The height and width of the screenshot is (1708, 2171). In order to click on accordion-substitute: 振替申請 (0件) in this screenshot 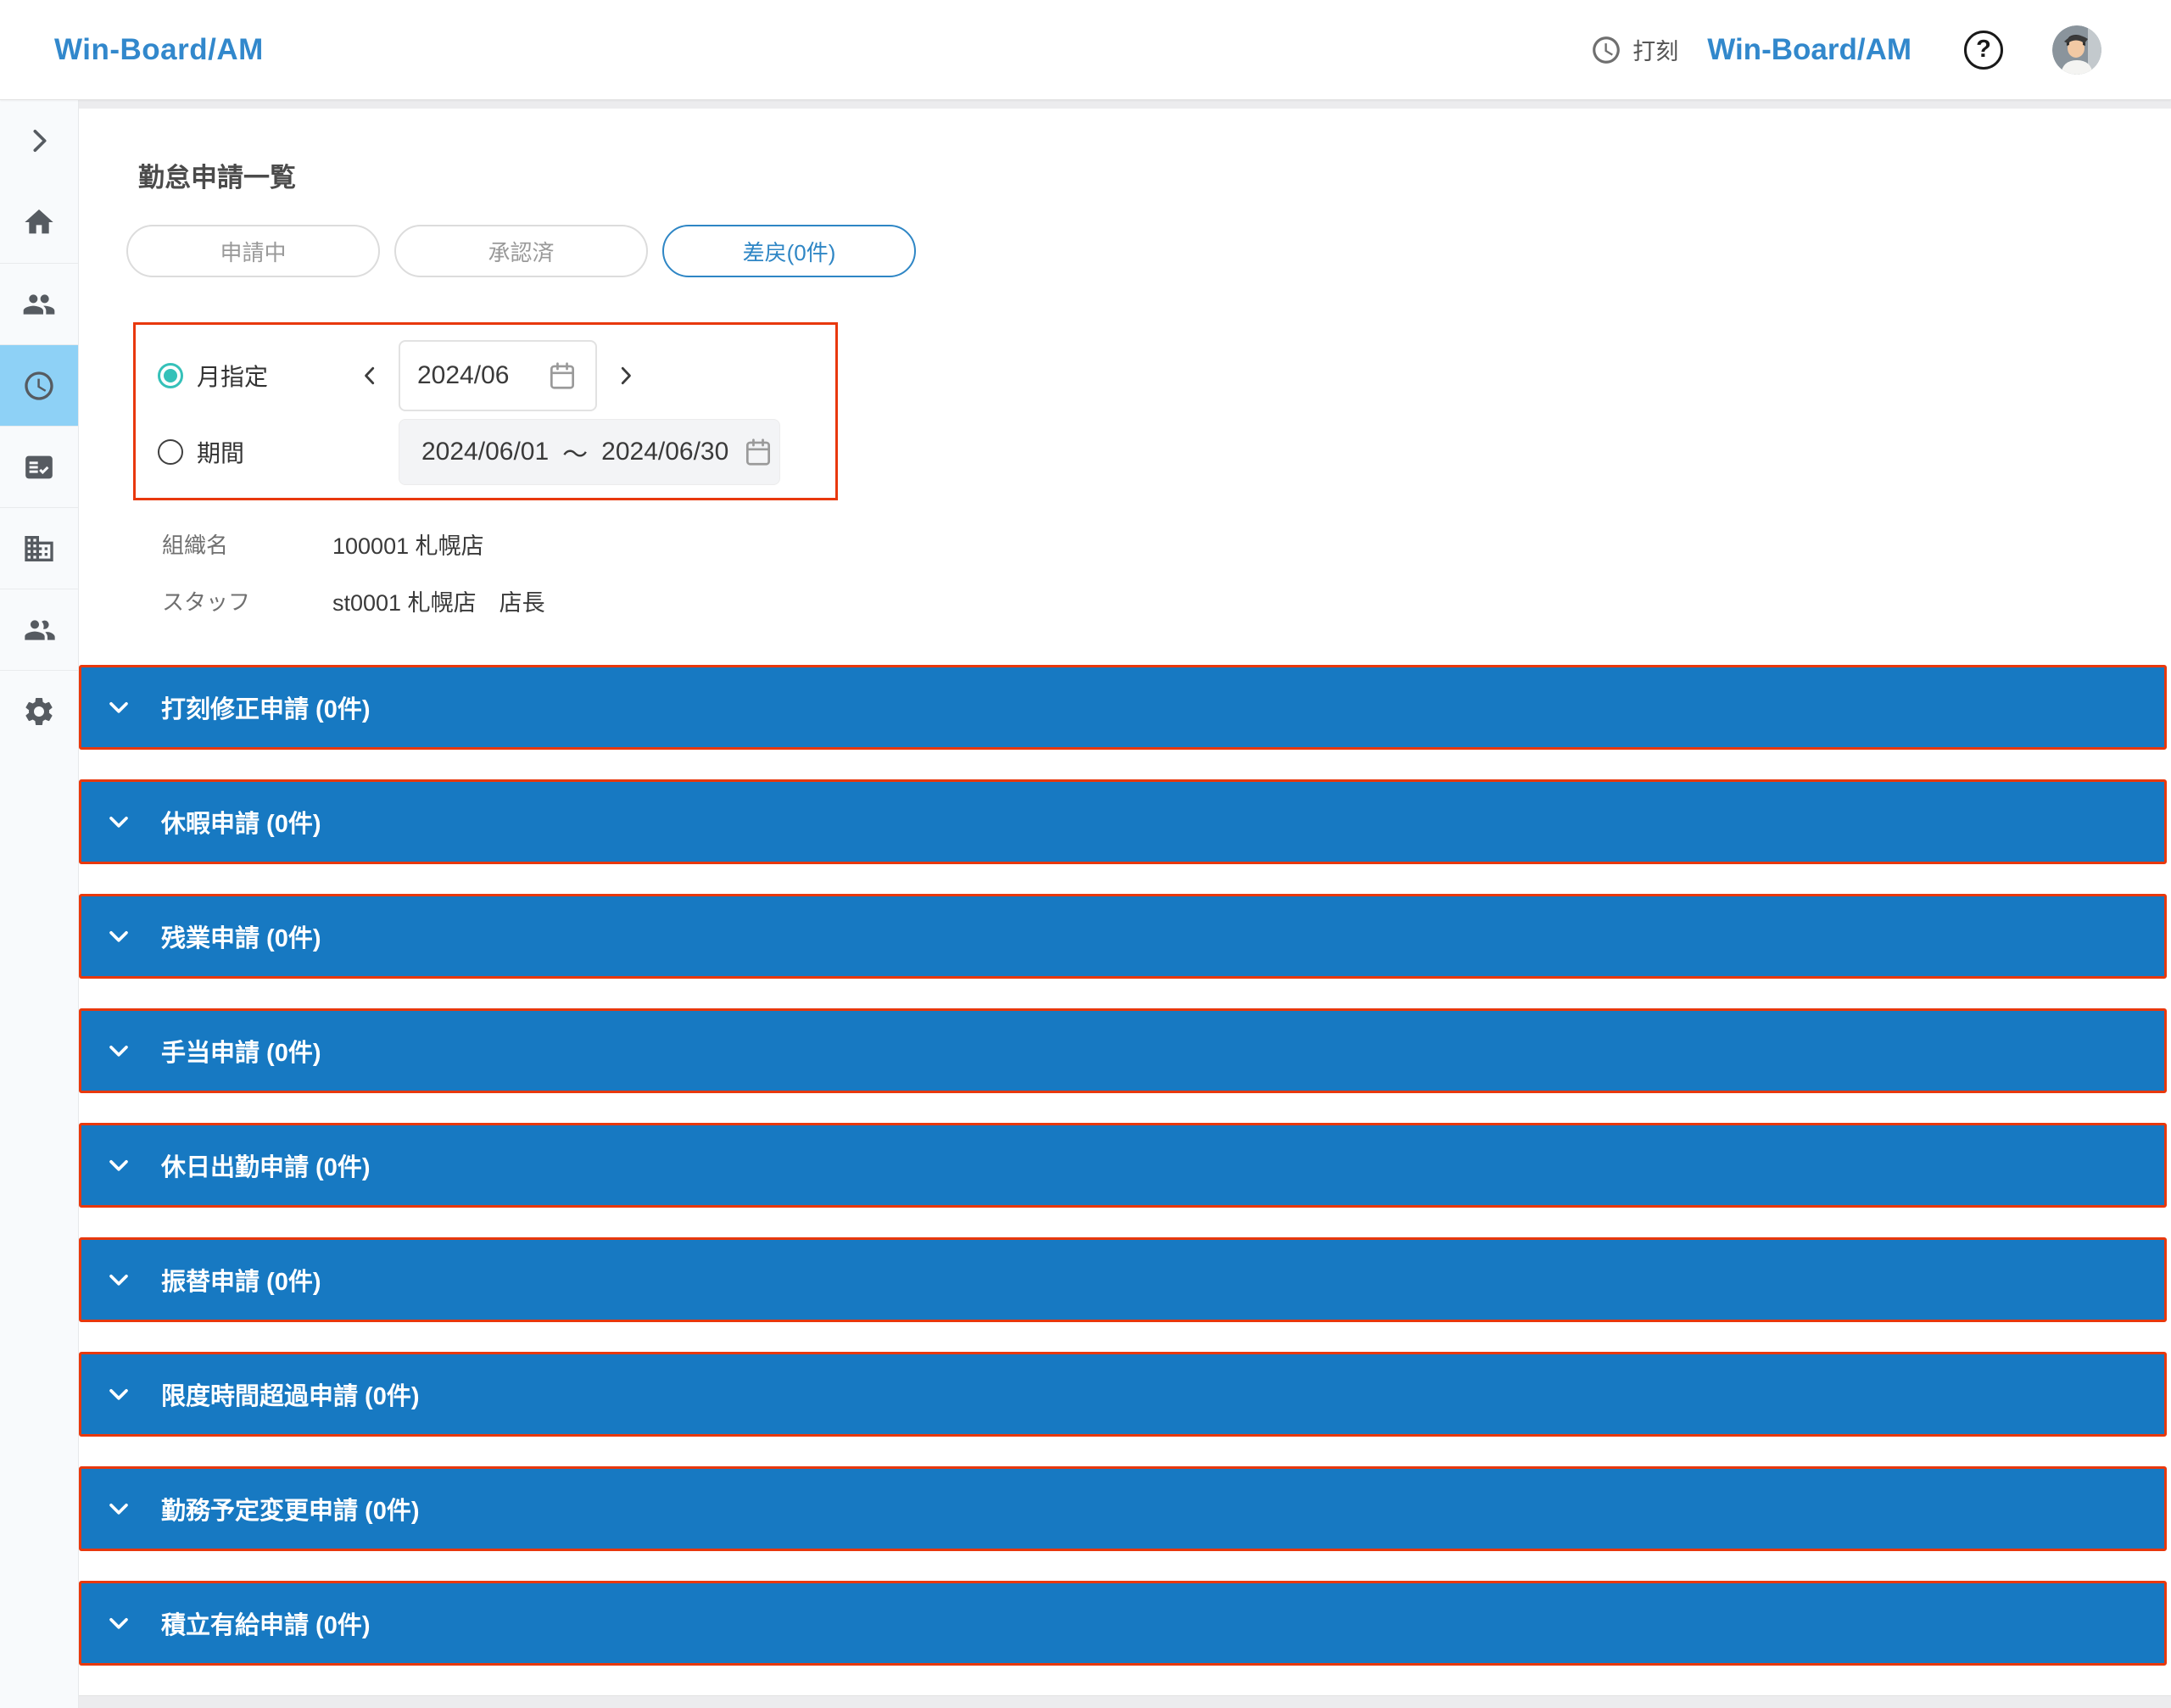, I will do `click(1123, 1279)`.